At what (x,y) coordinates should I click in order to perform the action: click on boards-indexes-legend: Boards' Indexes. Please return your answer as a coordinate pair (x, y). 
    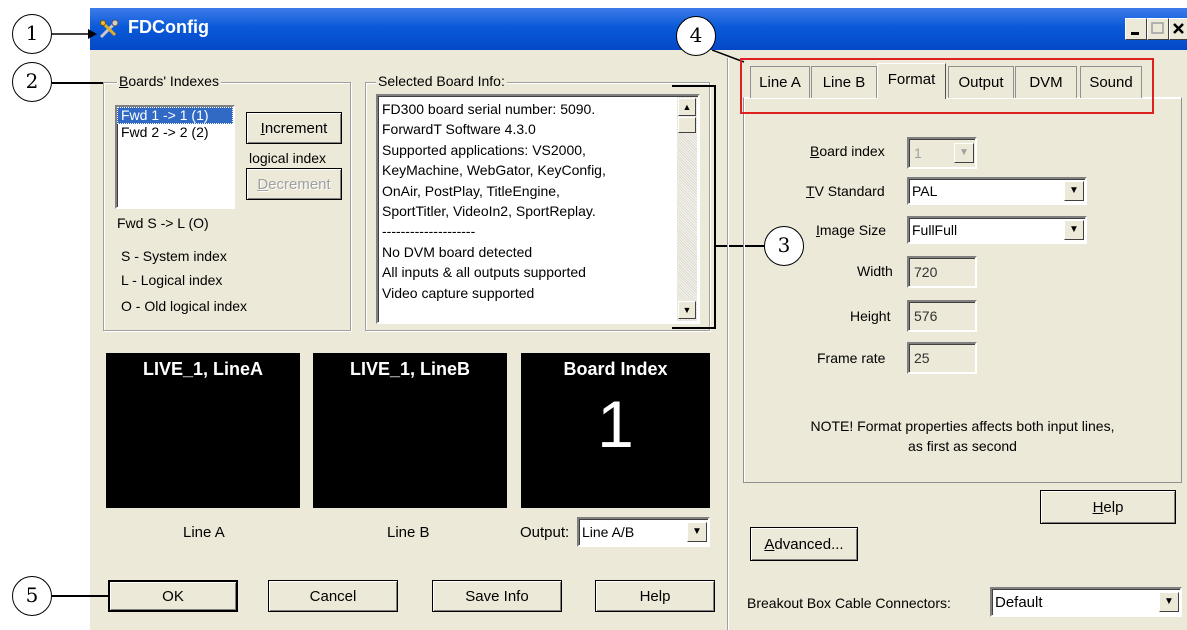
    Looking at the image, I should click on (169, 81).